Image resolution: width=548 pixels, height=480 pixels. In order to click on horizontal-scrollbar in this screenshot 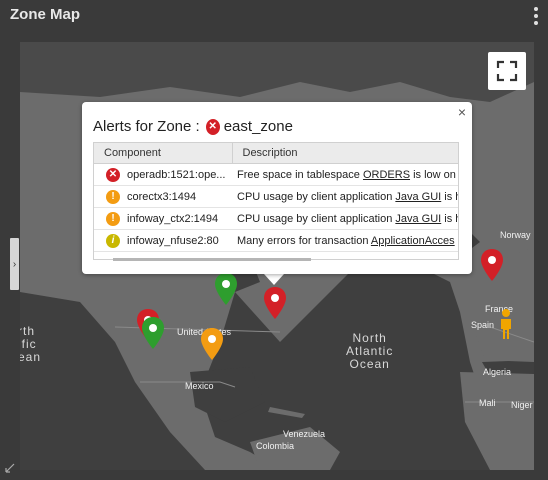, I will do `click(276, 260)`.